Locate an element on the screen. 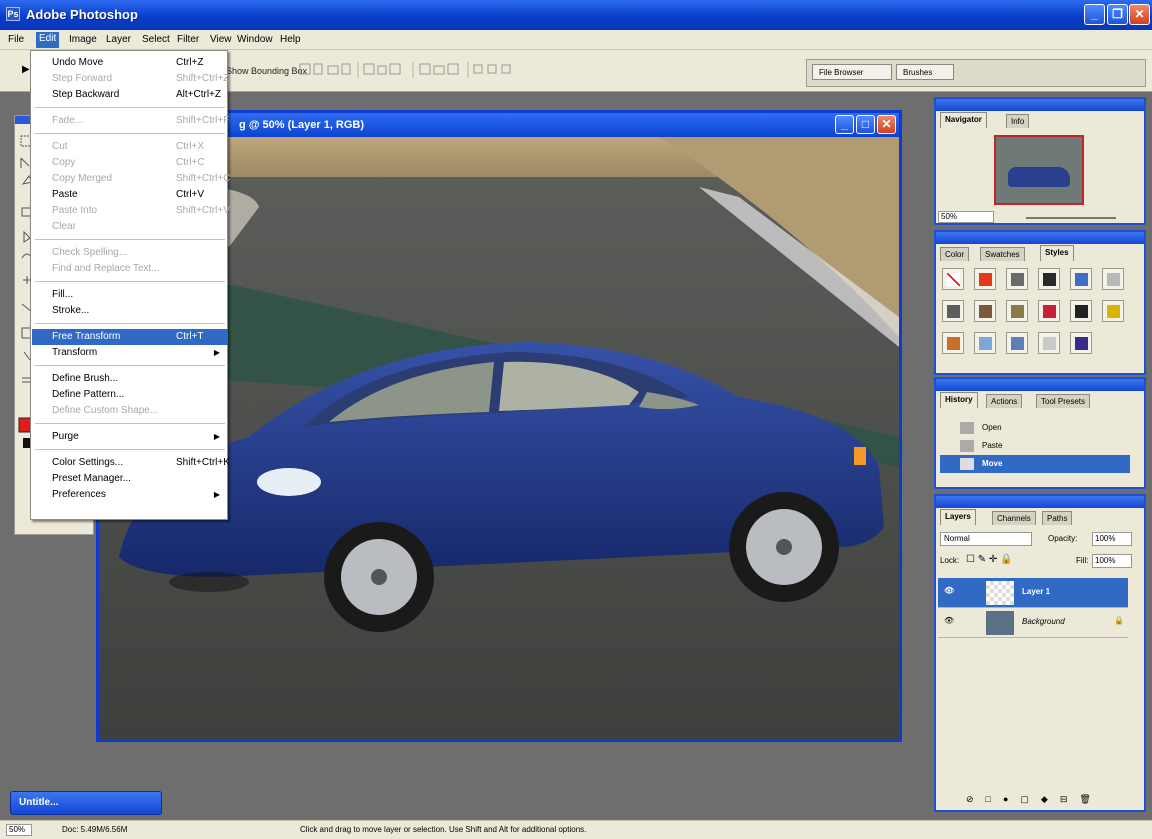 Image resolution: width=1152 pixels, height=839 pixels. menu-file: File is located at coordinates (16, 39).